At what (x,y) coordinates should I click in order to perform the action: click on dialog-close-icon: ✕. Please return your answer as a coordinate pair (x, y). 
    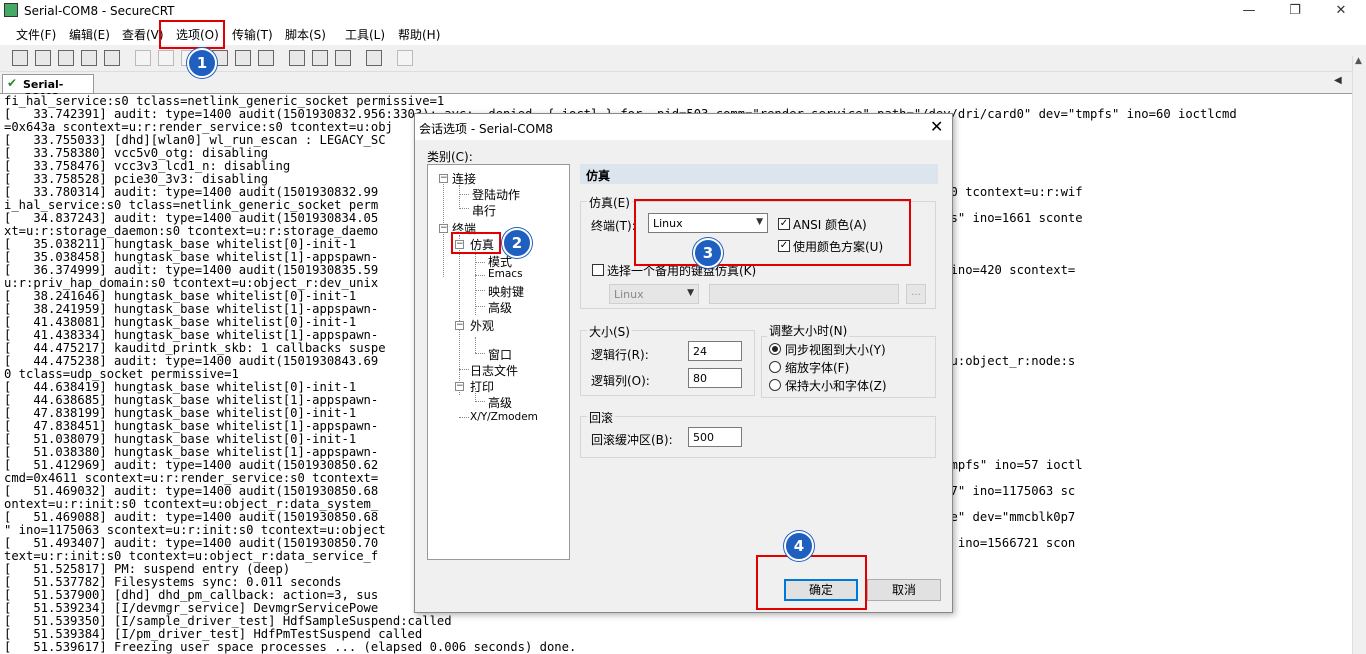
    Looking at the image, I should click on (936, 126).